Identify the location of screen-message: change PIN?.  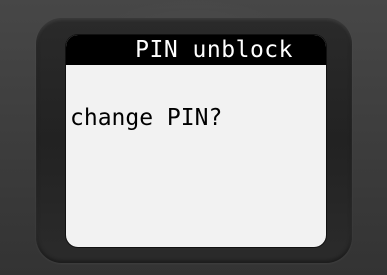
(146, 118).